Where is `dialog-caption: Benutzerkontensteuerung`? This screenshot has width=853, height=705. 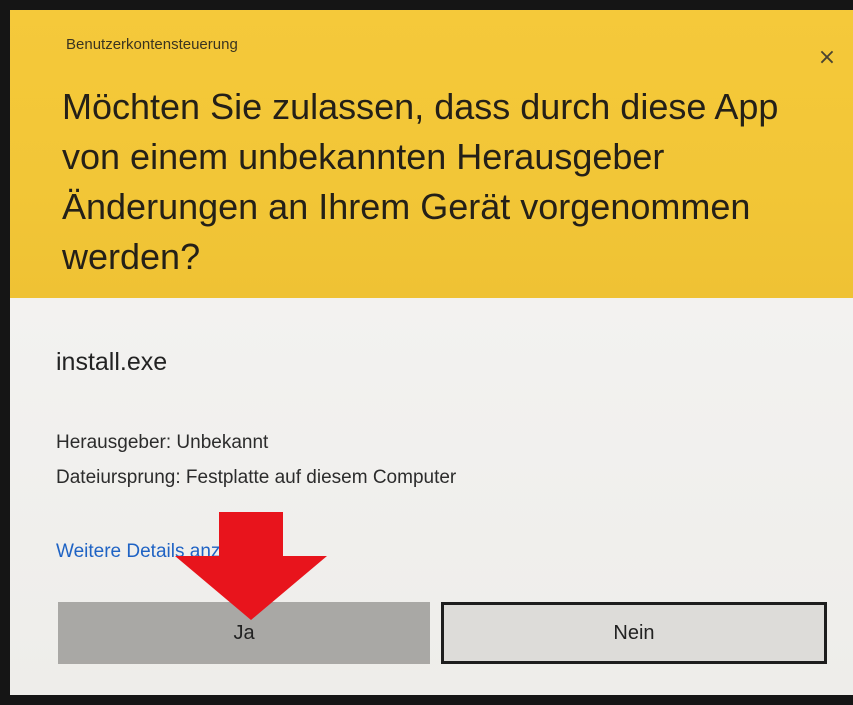 dialog-caption: Benutzerkontensteuerung is located at coordinates (152, 44).